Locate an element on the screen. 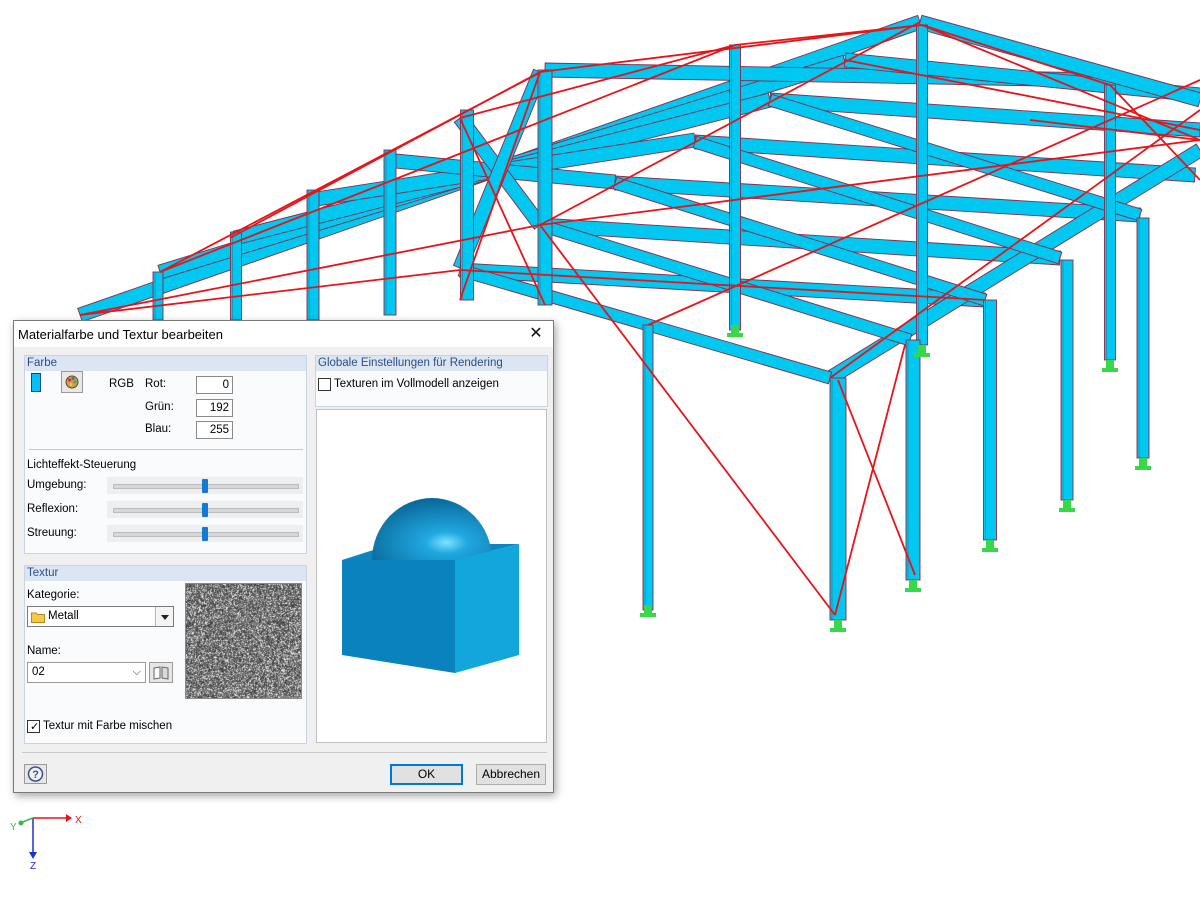  mix-texture-label: Textur mit Farbe mischen is located at coordinates (108, 726).